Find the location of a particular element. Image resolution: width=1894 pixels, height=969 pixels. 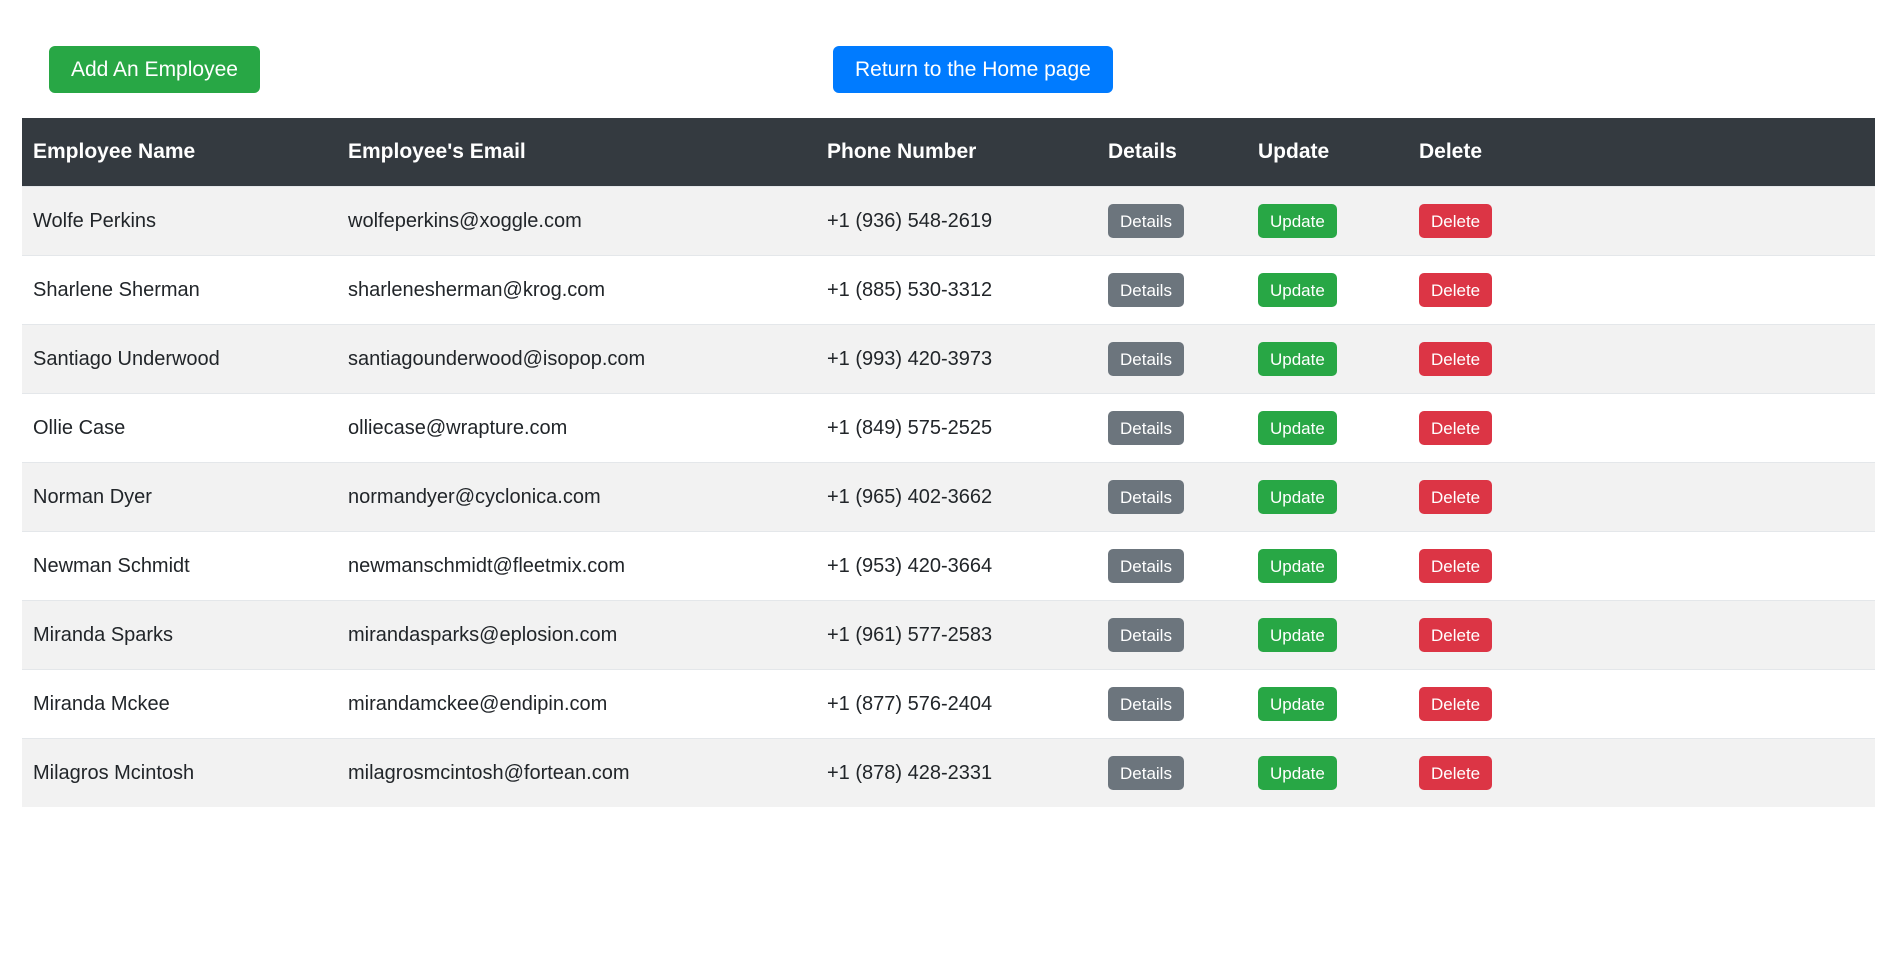

employee-name-cell: Santiago Underwood is located at coordinates (185, 359).